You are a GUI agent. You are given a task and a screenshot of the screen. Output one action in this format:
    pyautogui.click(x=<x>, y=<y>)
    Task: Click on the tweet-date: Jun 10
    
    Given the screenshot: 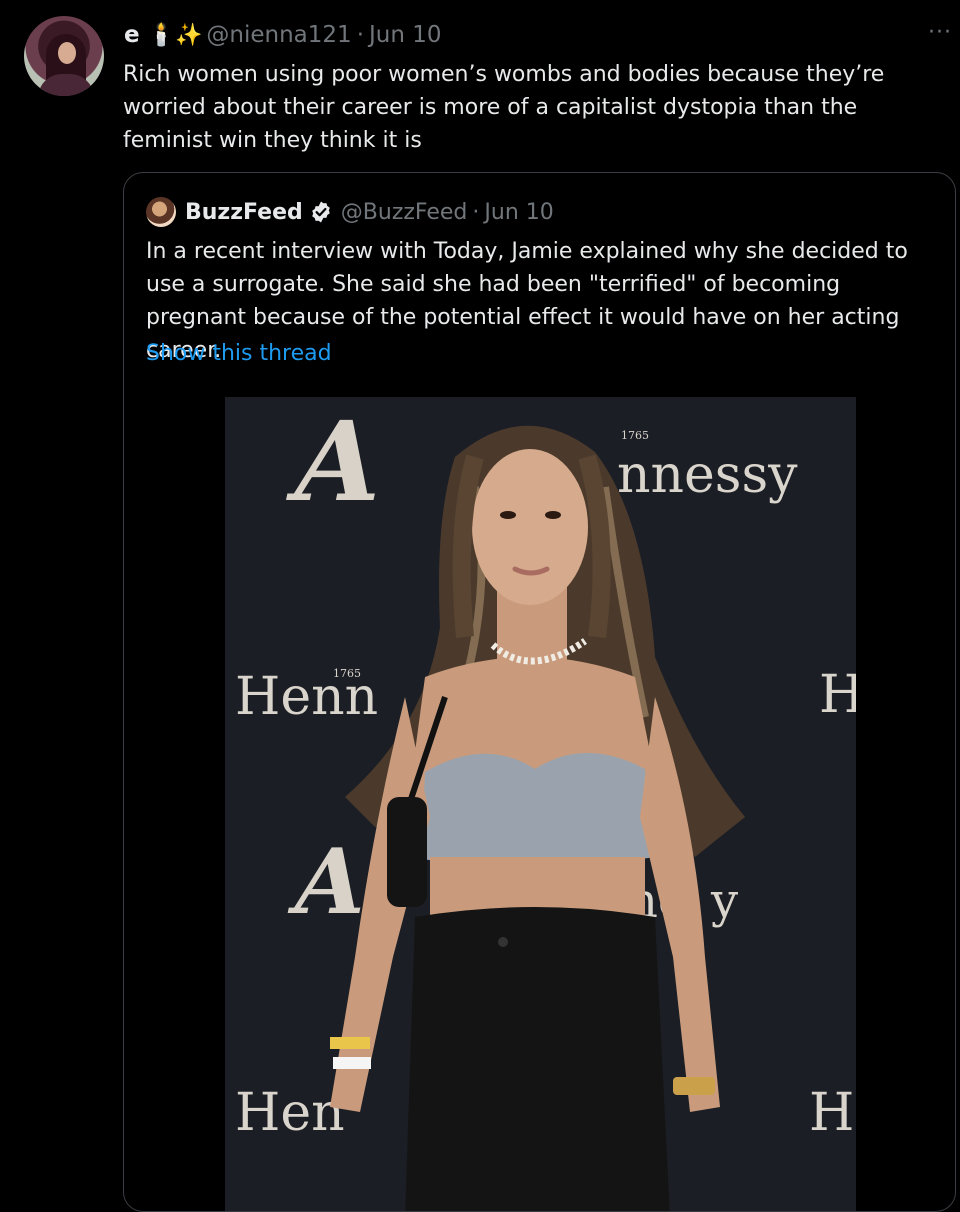 What is the action you would take?
    pyautogui.click(x=405, y=35)
    